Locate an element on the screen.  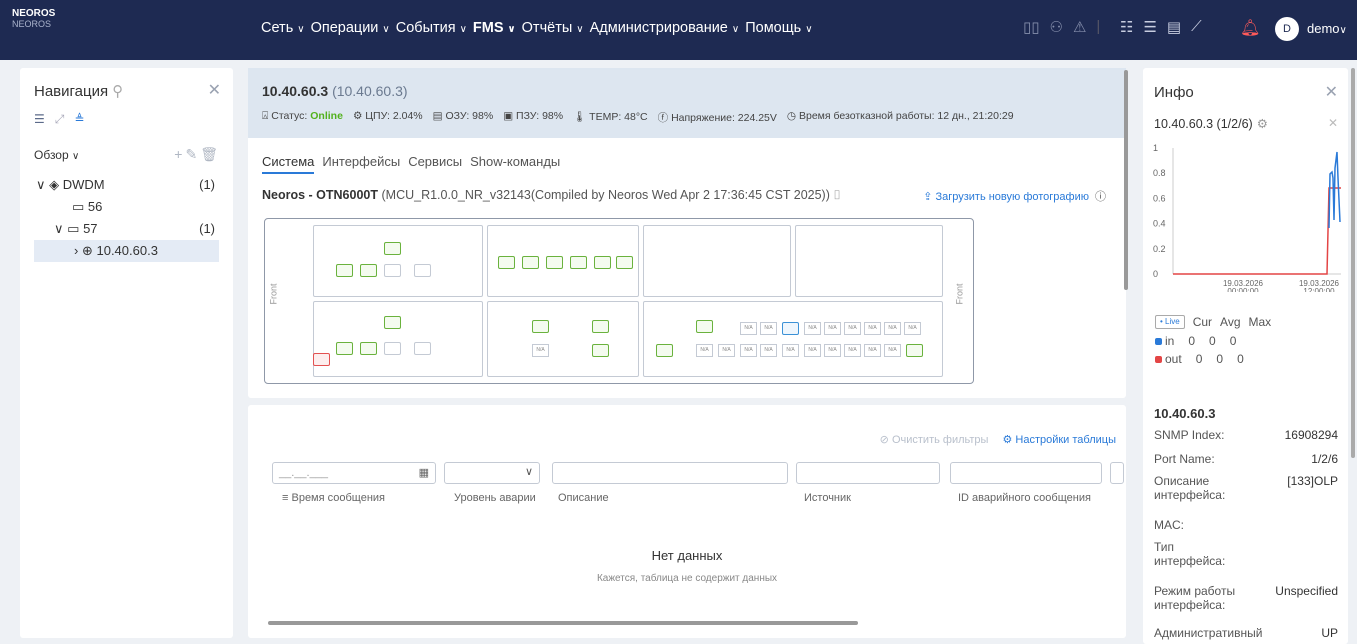
tree-item-56: ▭ 56 is located at coordinates (87, 207).